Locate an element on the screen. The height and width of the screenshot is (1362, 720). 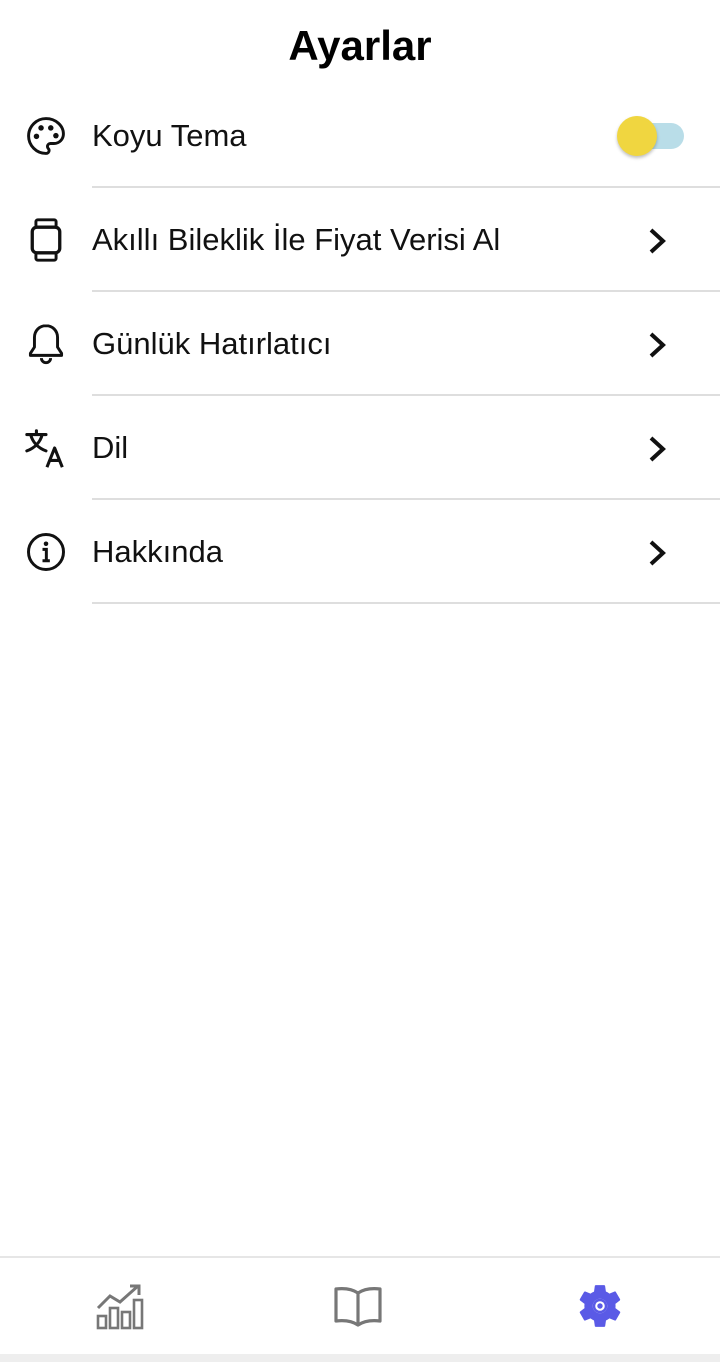
nav-book-button is located at coordinates (358, 1308).